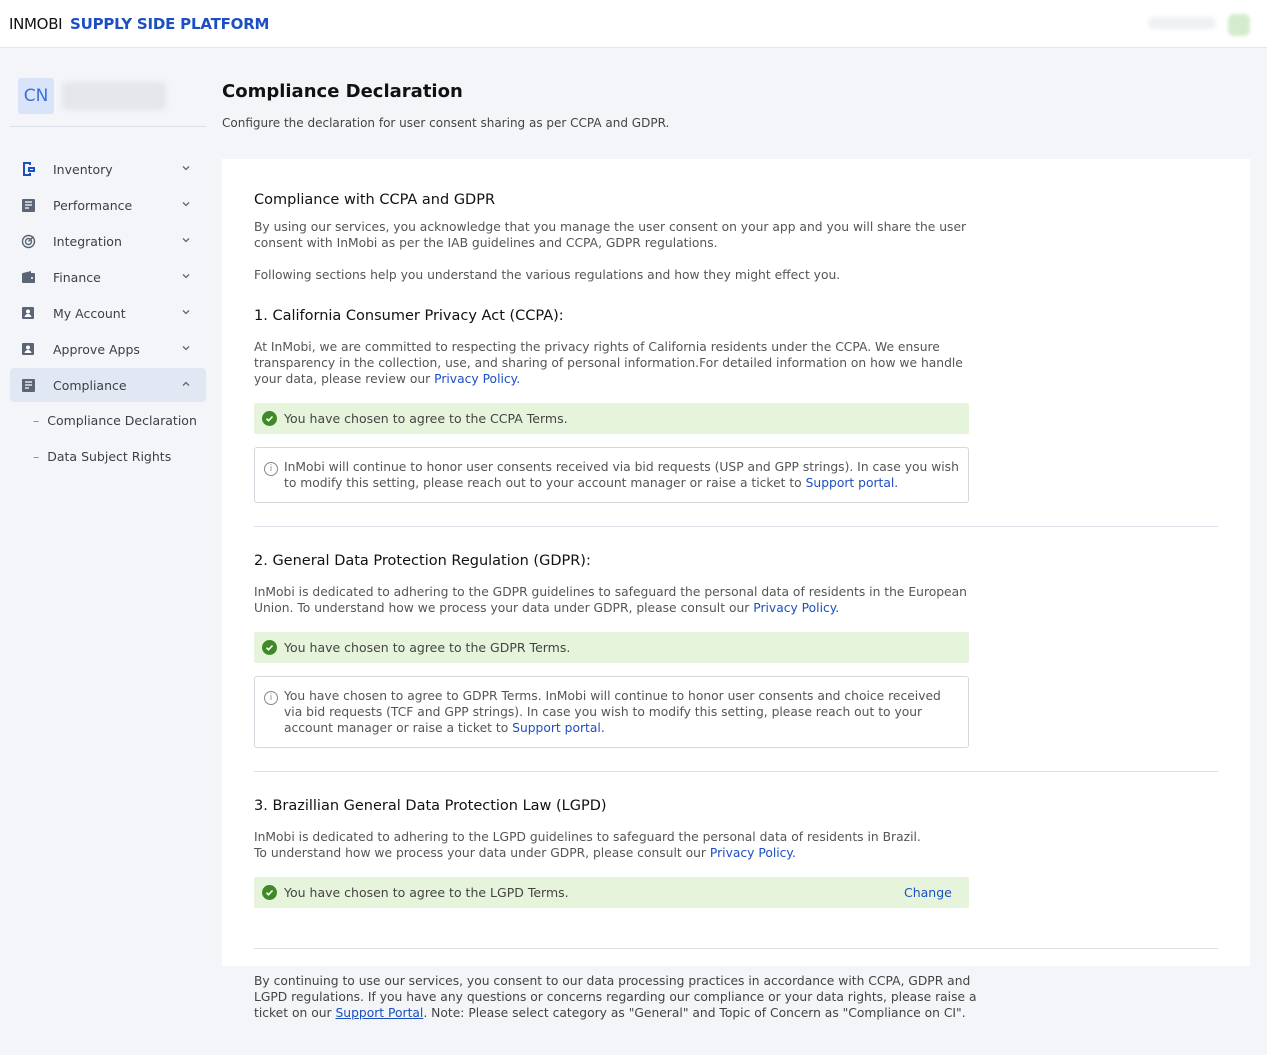 This screenshot has width=1267, height=1055. What do you see at coordinates (28, 385) in the screenshot?
I see `compliance-icon` at bounding box center [28, 385].